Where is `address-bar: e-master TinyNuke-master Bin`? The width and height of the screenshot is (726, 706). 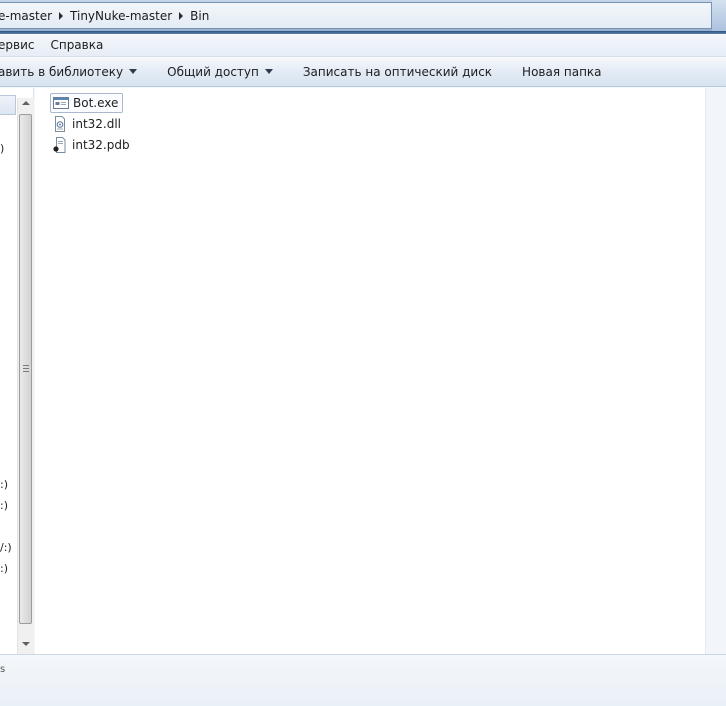 address-bar: e-master TinyNuke-master Bin is located at coordinates (363, 17).